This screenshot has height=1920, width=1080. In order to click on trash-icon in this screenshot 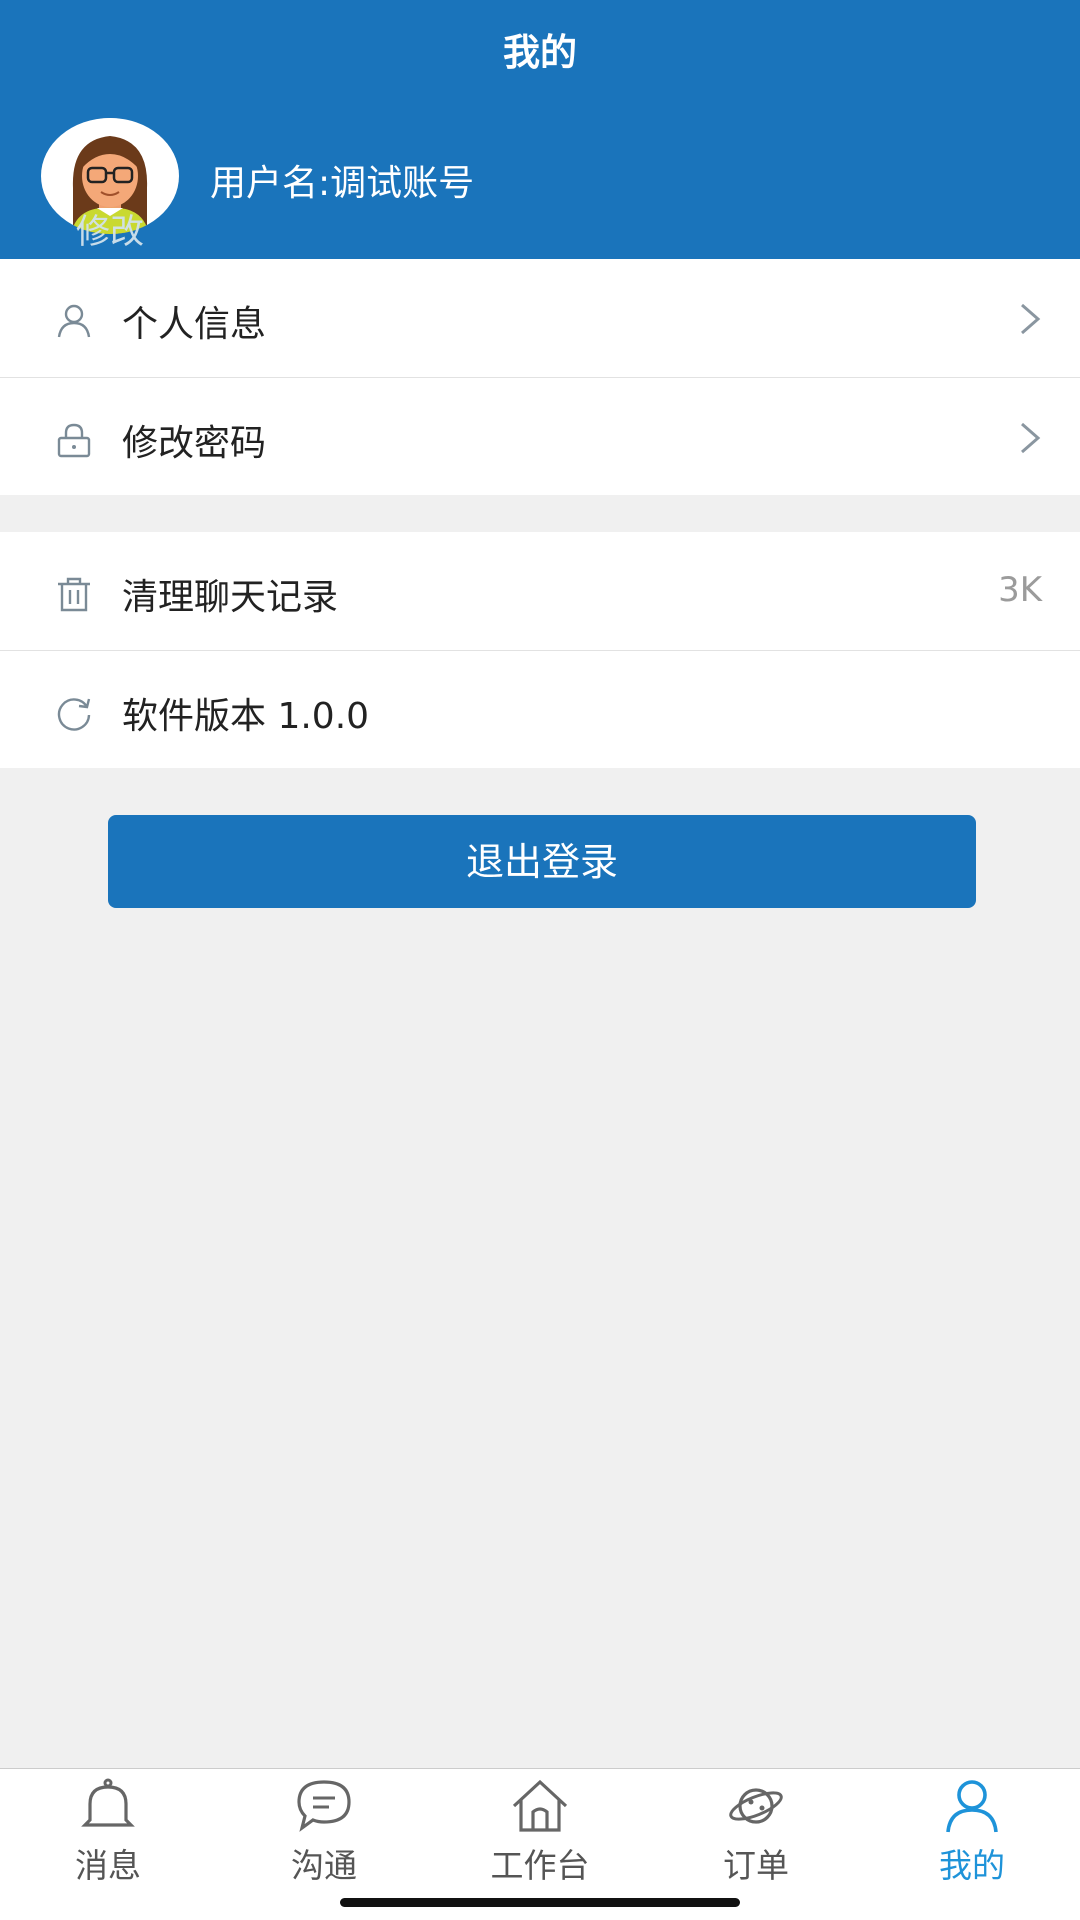, I will do `click(74, 594)`.